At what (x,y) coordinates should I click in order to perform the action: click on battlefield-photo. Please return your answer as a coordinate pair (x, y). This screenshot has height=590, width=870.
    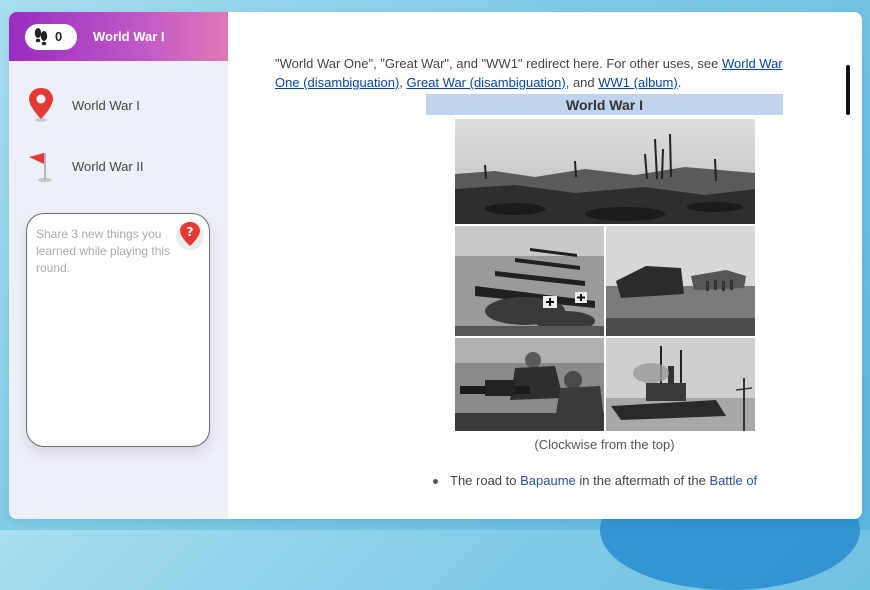
    Looking at the image, I should click on (605, 171).